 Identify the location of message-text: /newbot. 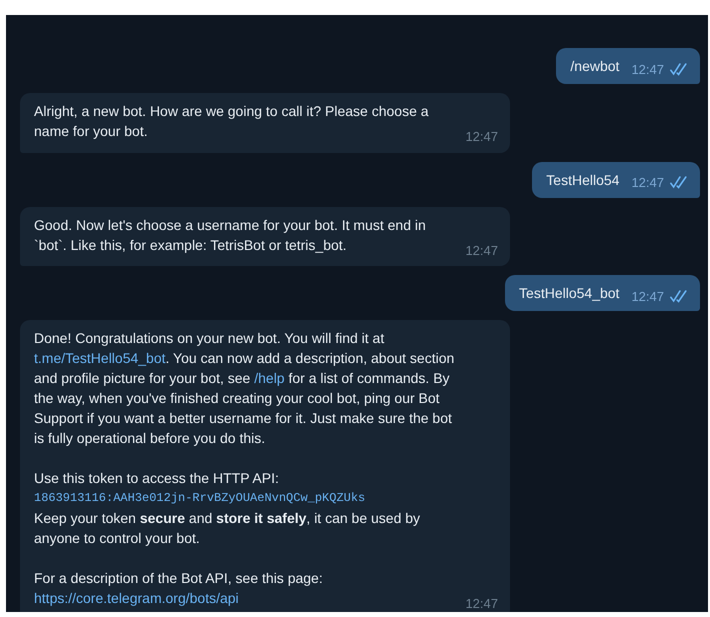
(595, 66).